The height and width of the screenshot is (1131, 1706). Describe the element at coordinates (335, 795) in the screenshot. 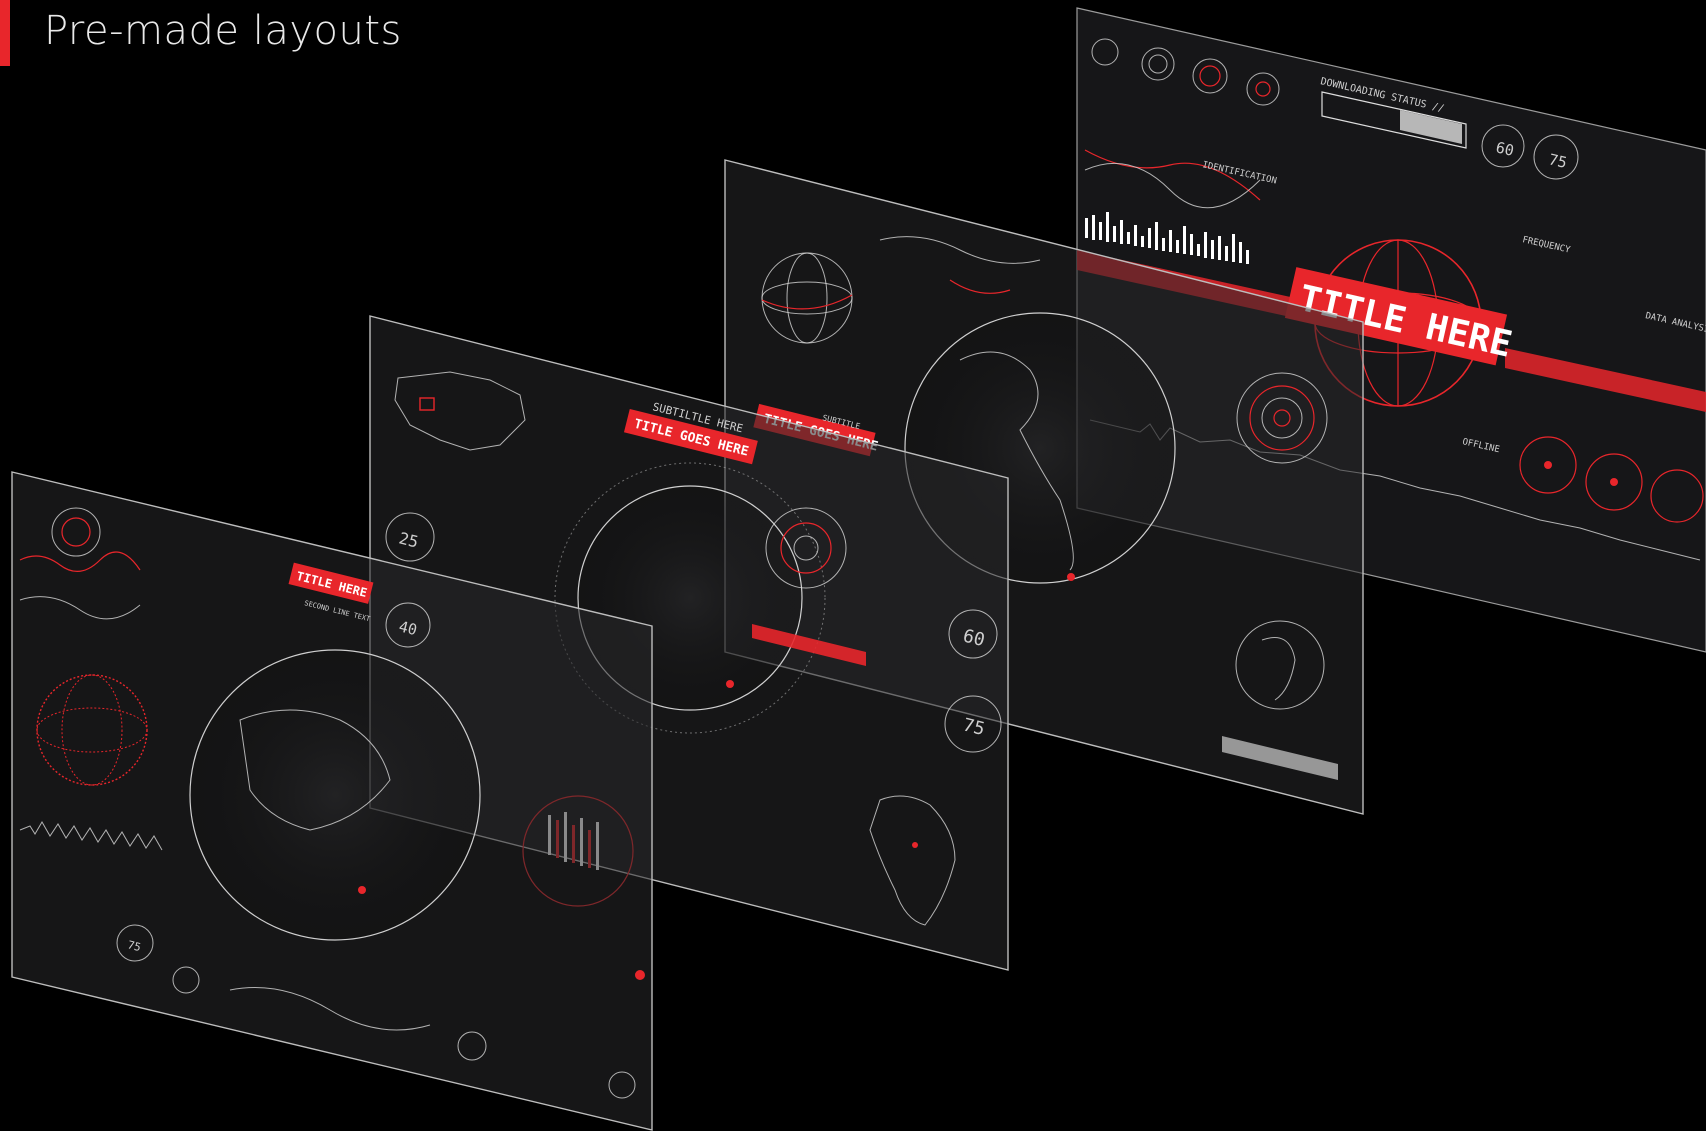

I see `main-globe` at that location.